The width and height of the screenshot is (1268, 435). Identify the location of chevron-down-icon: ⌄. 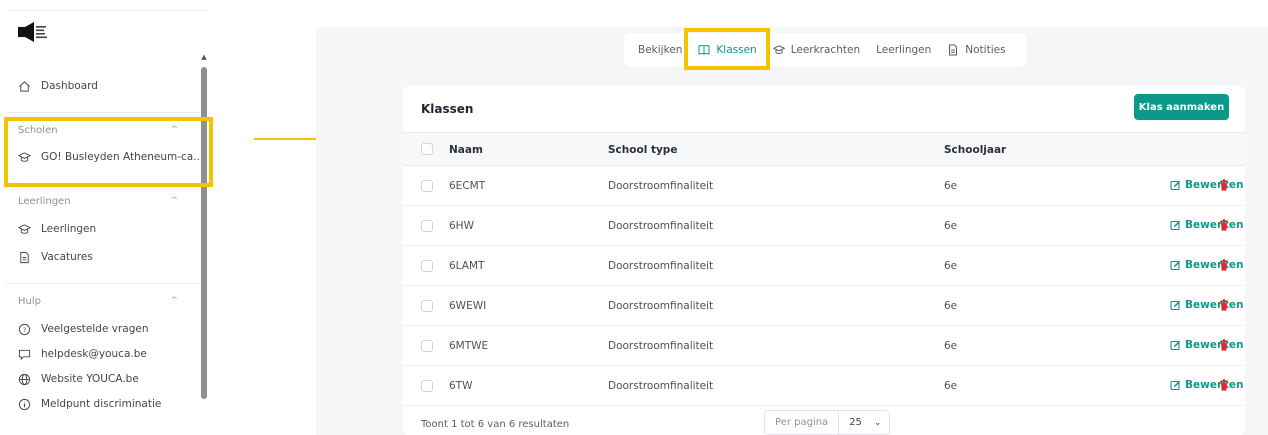
(877, 422).